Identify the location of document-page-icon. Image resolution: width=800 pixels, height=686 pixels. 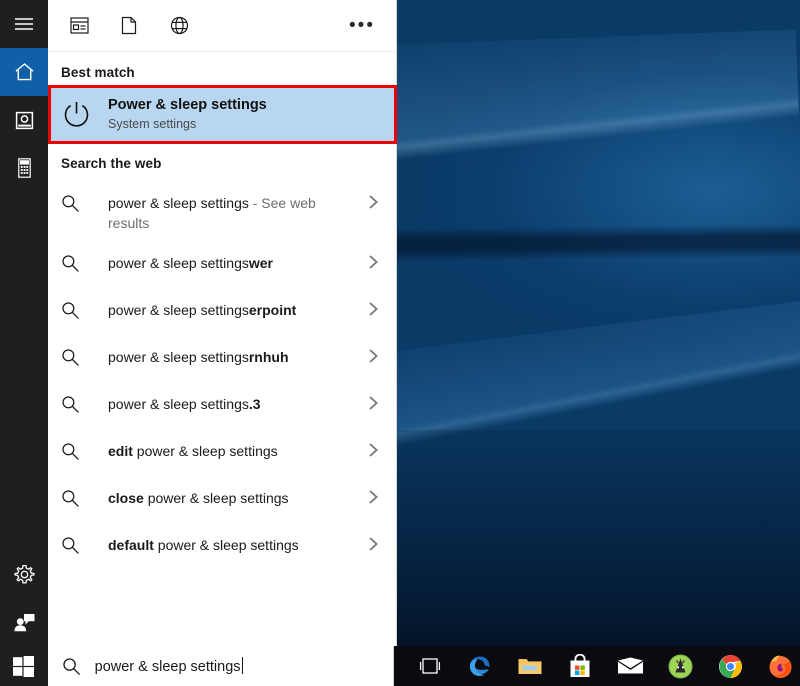
(129, 26).